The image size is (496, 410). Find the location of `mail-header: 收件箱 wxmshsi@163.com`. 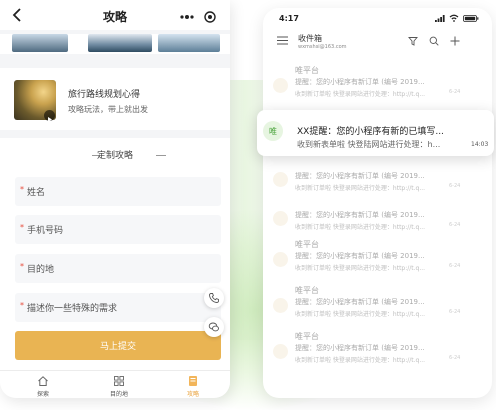

mail-header: 收件箱 wxmshsi@163.com is located at coordinates (377, 43).